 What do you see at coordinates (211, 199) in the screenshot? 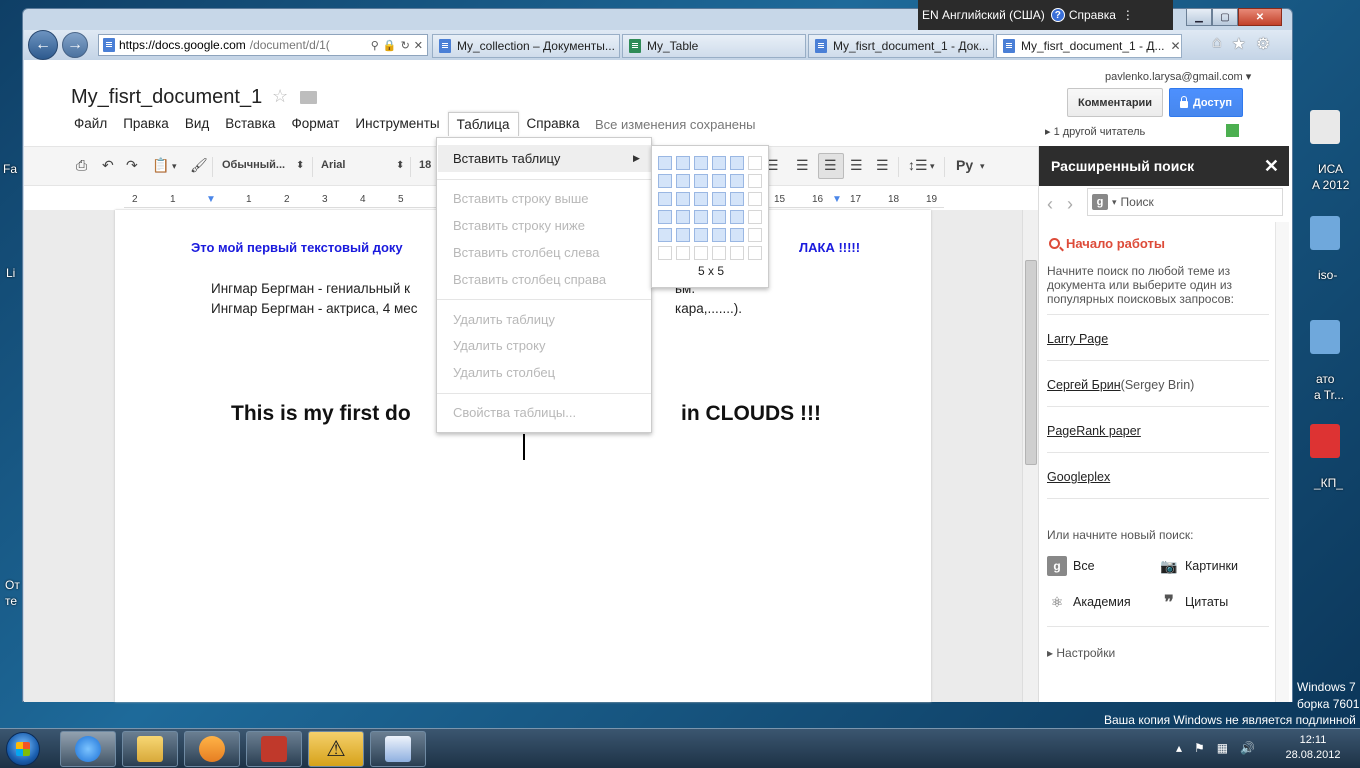
I see `indent-marker-icon: ▼` at bounding box center [211, 199].